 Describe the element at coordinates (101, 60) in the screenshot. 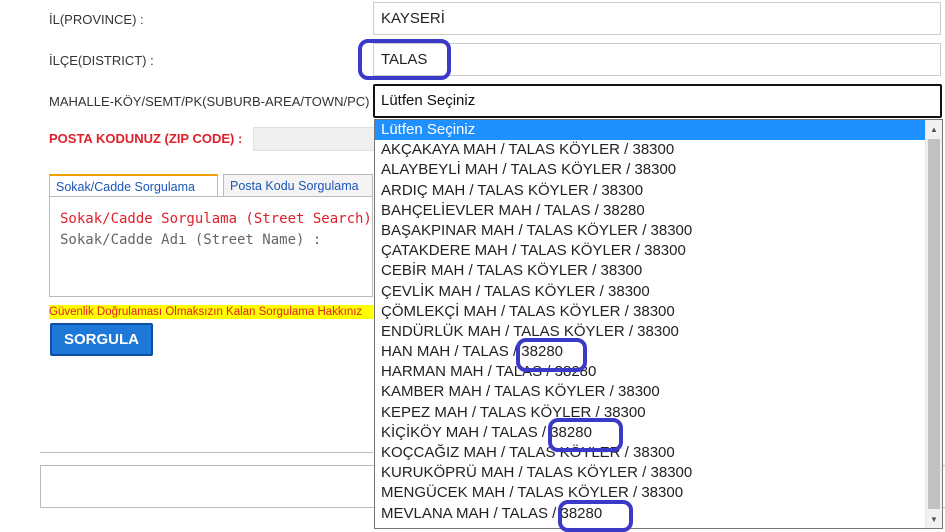

I see `district-label: İLÇE(DISTRICT) :` at that location.